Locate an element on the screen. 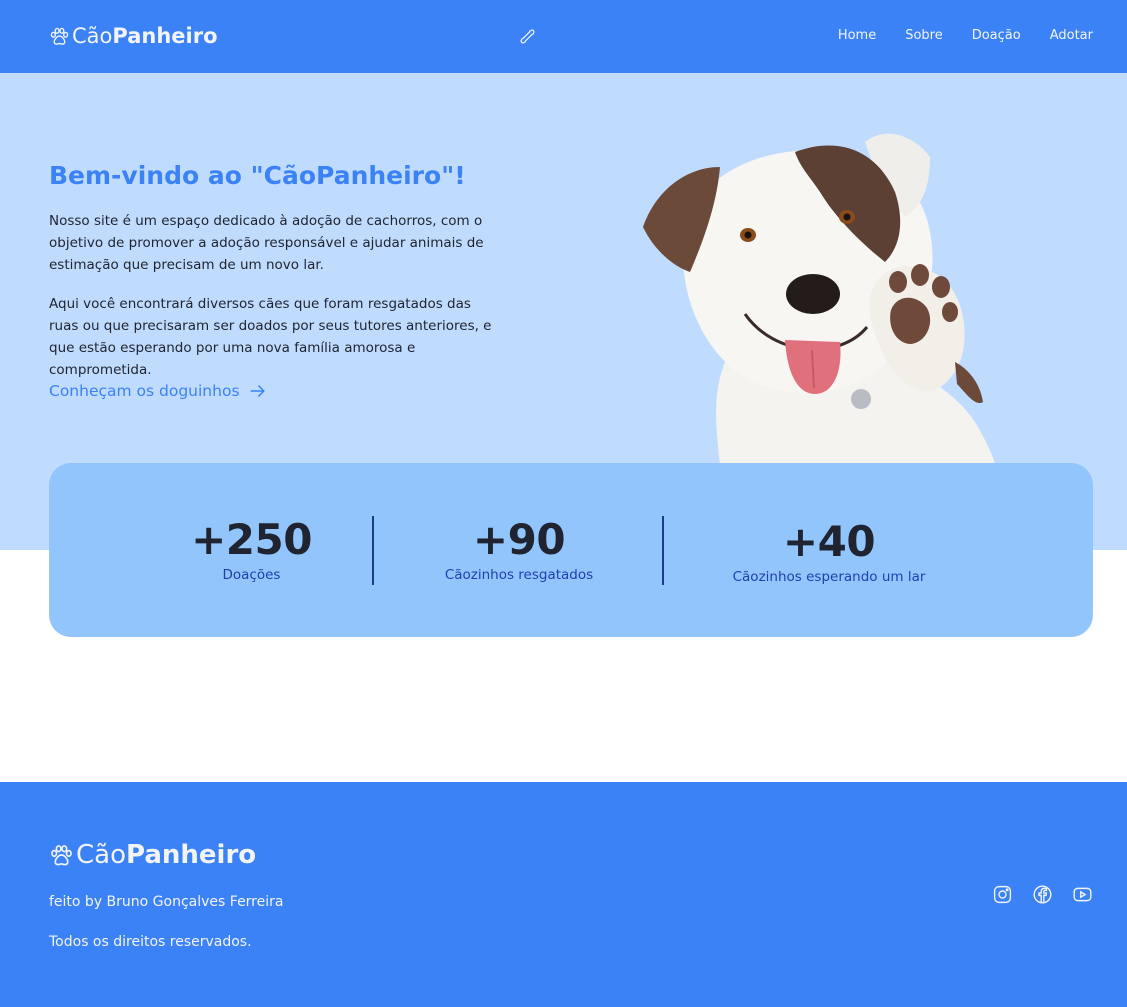 The image size is (1127, 1007). social-links is located at coordinates (1042, 894).